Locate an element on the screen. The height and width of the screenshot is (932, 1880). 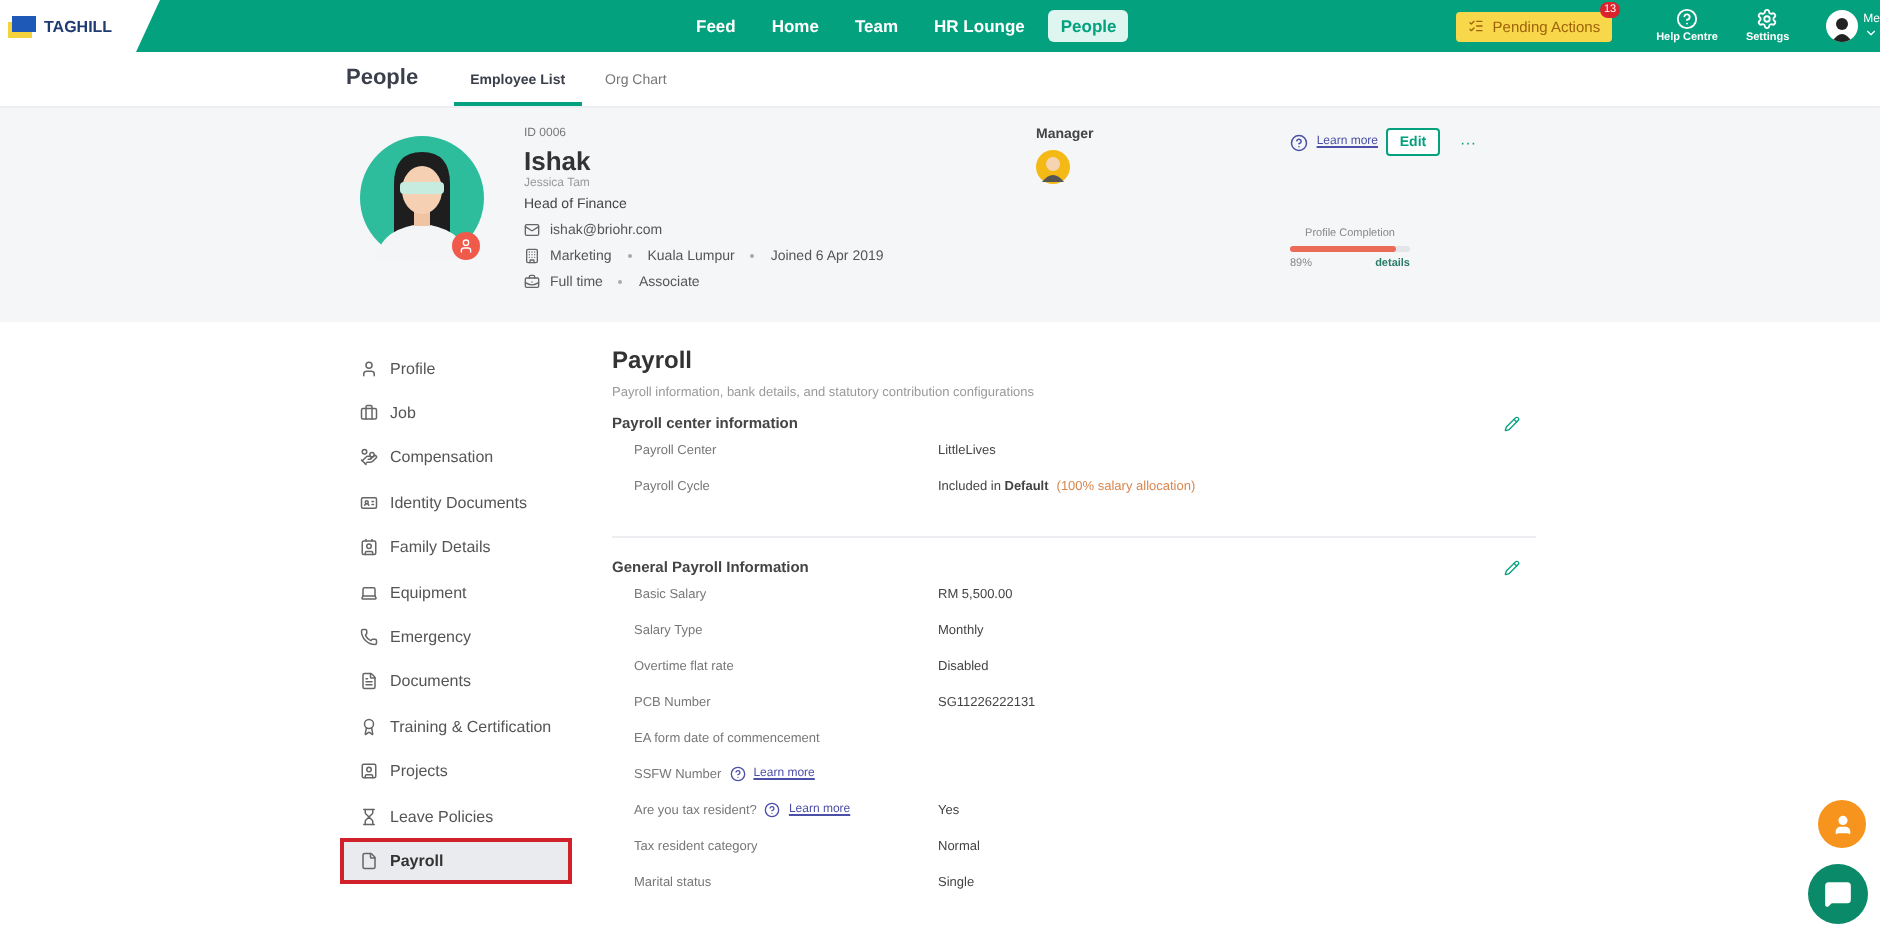
sidebar-item: Equipment is located at coordinates (456, 592).